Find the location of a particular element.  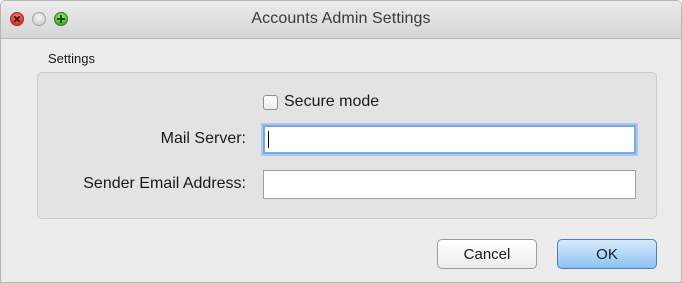

sender-email-label: Sender Email Address: is located at coordinates (164, 183).